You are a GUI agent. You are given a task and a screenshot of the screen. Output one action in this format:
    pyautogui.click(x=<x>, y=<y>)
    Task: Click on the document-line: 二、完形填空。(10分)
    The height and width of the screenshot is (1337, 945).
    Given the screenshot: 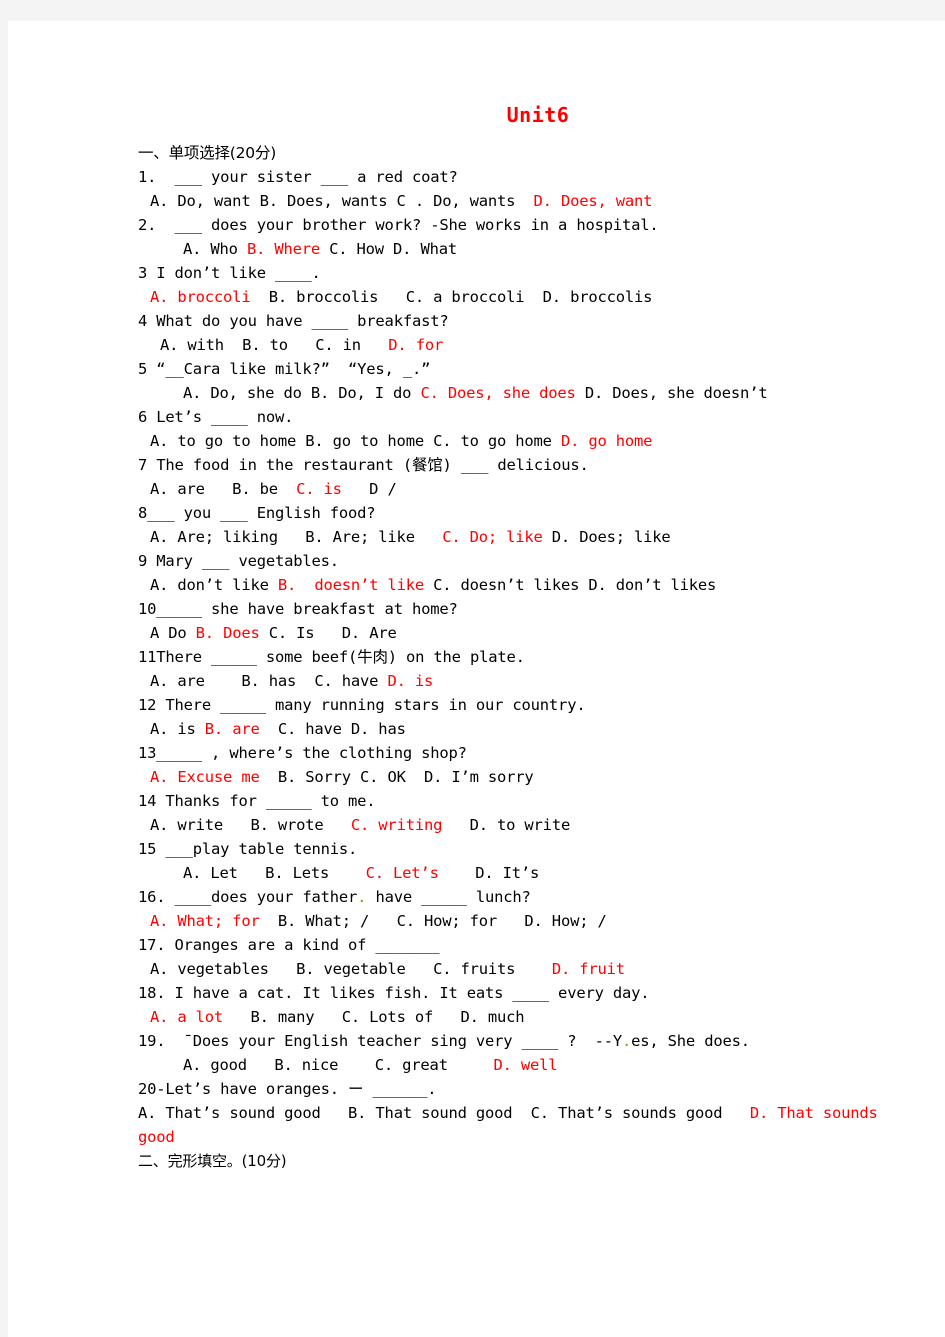 What is the action you would take?
    pyautogui.click(x=533, y=1161)
    